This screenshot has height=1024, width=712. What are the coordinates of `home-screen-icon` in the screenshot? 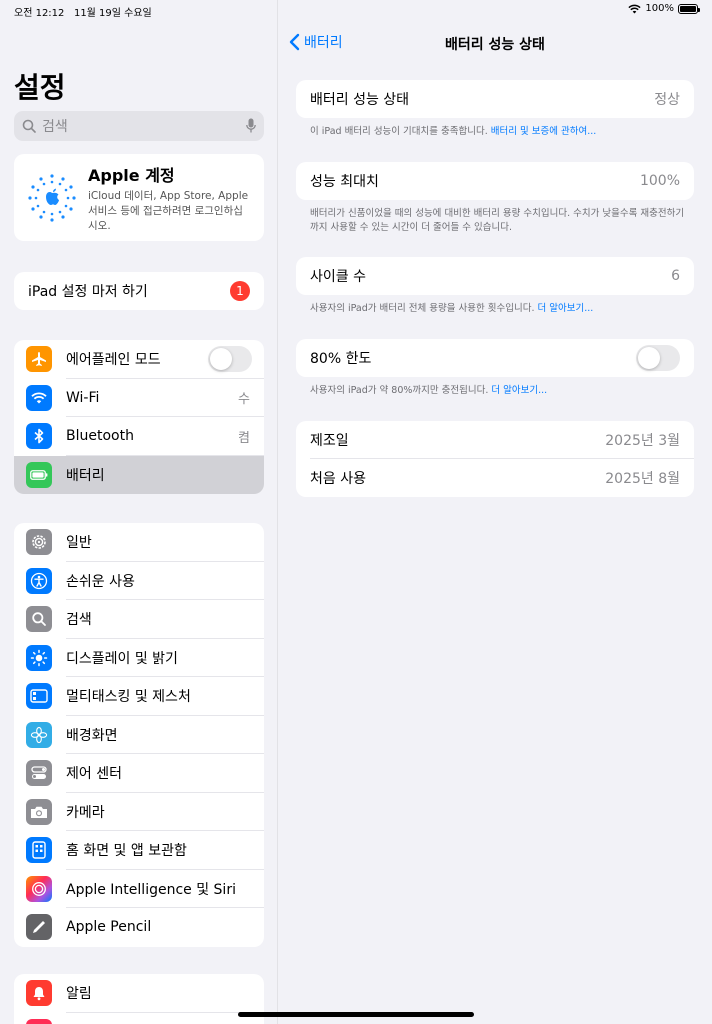 It's located at (39, 850).